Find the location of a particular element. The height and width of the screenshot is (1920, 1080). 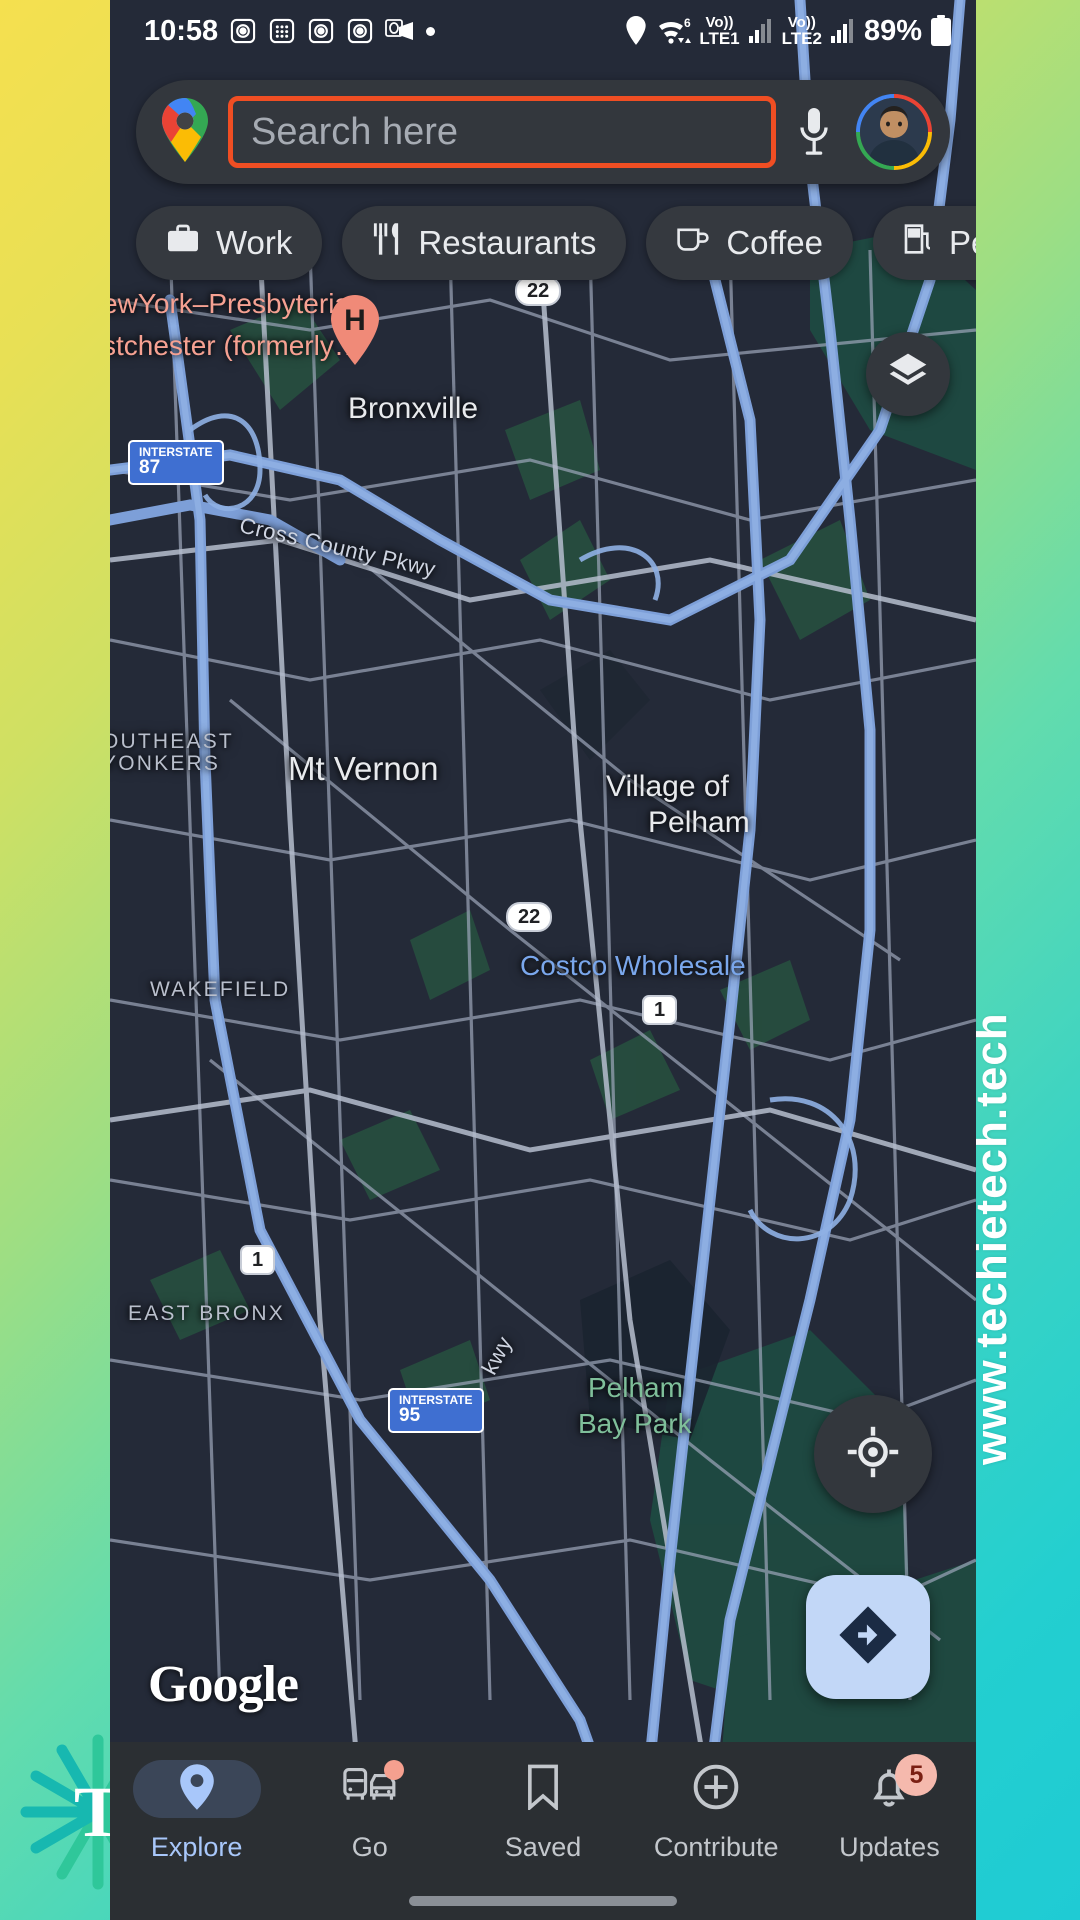

nav-label-saved: Saved is located at coordinates (543, 1847).